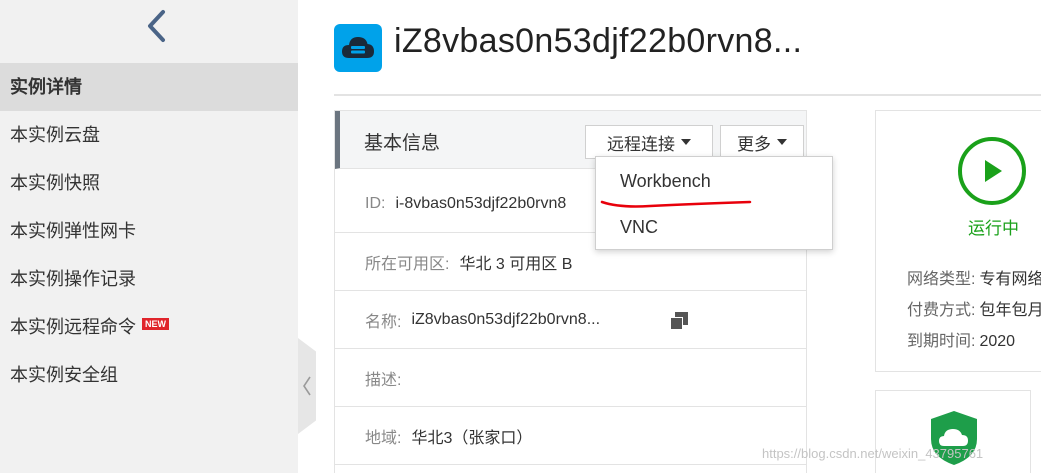 The image size is (1041, 473). I want to click on sidebar-item-operation-logs: 本实例操作记录, so click(149, 279).